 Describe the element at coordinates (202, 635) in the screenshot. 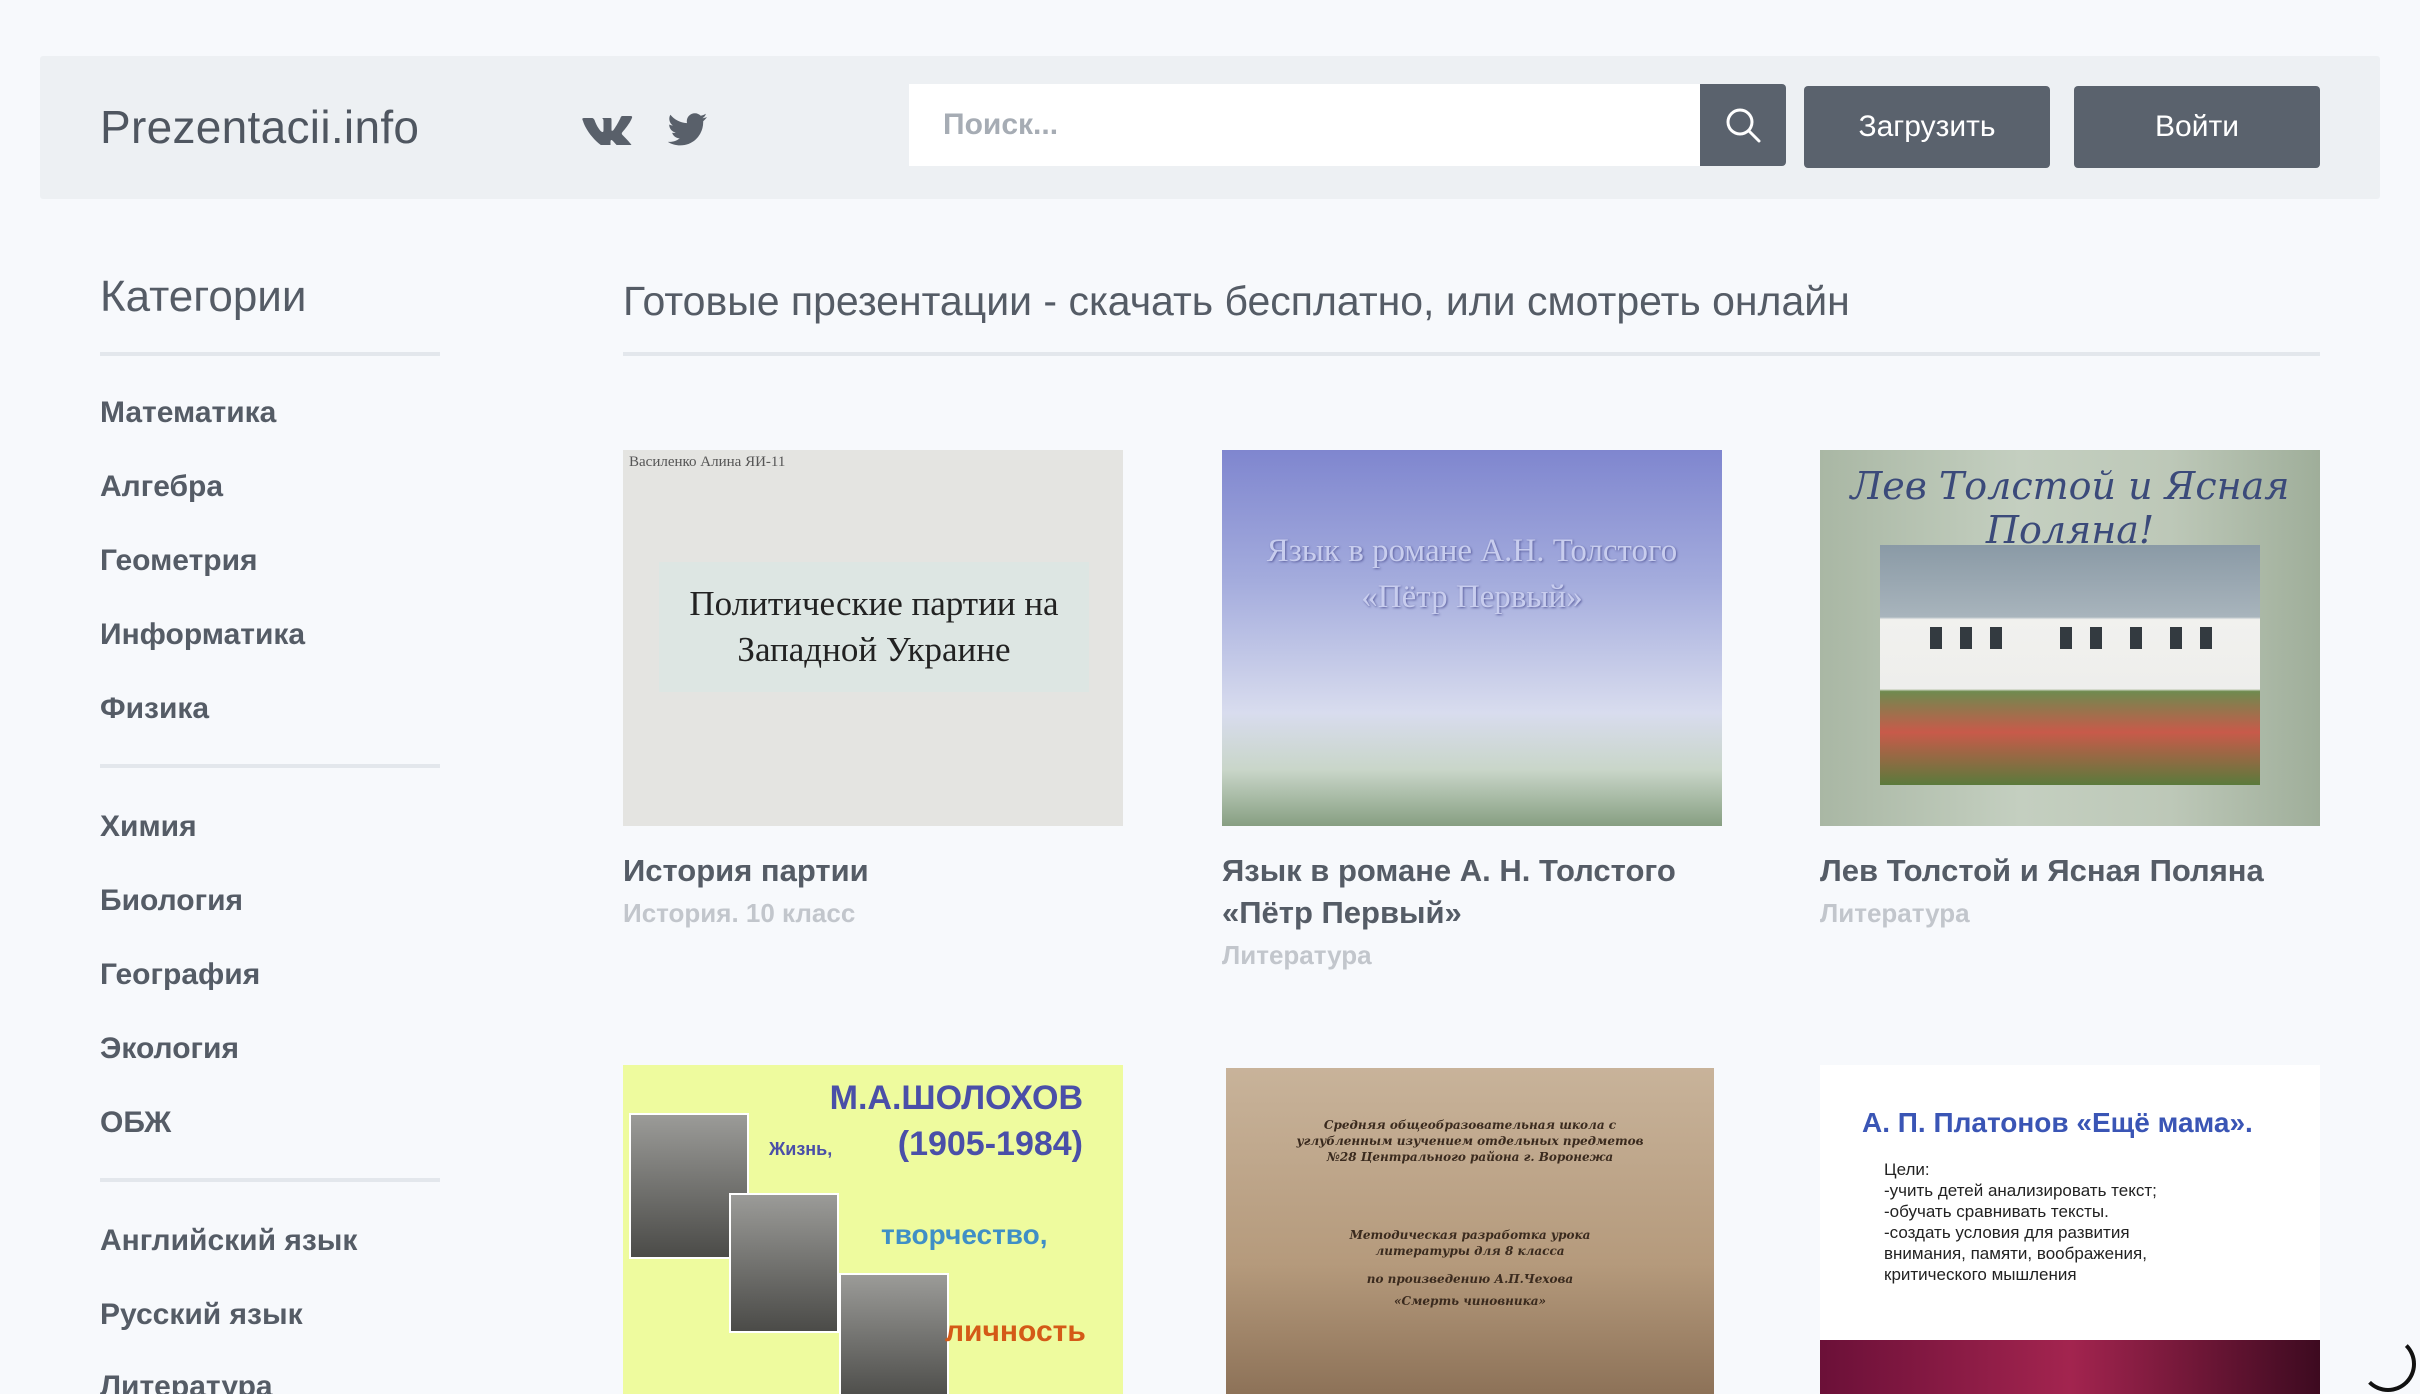

I see `category-link: Информатика` at that location.